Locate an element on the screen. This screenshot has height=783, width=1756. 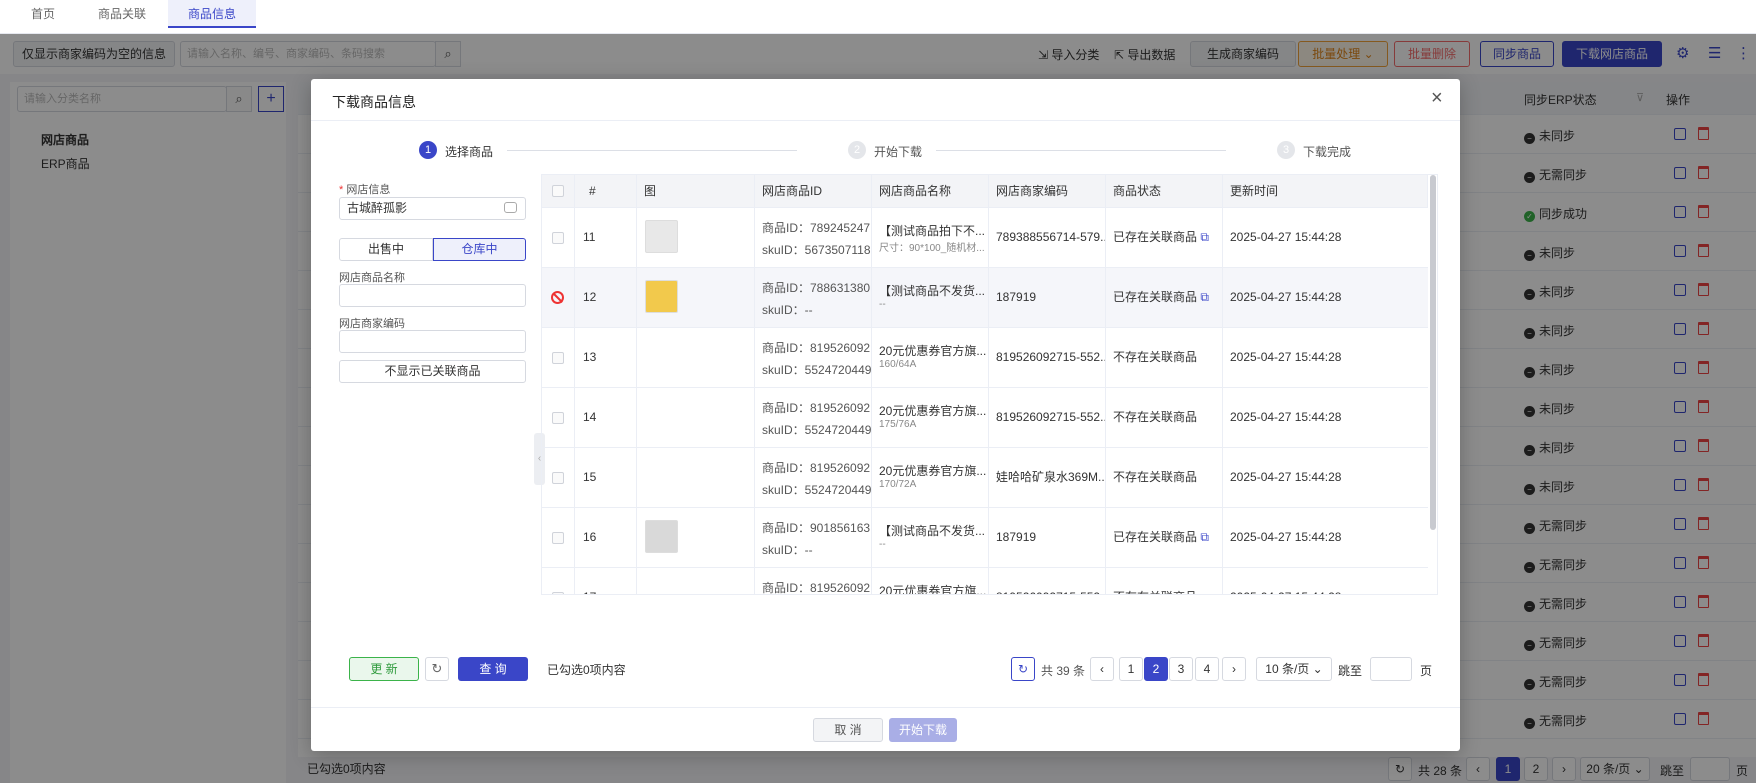
page-1: 1 is located at coordinates (1131, 669).